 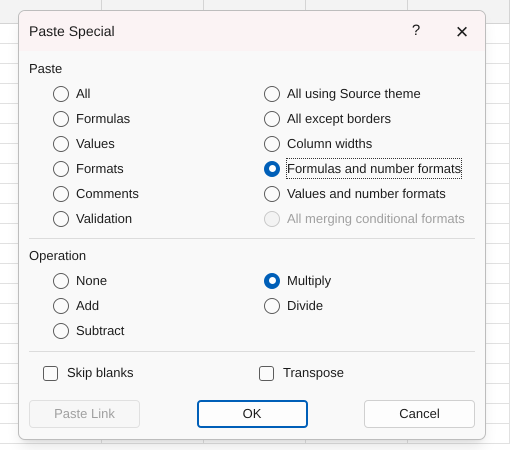 I want to click on dialog-button: OK, so click(x=252, y=414).